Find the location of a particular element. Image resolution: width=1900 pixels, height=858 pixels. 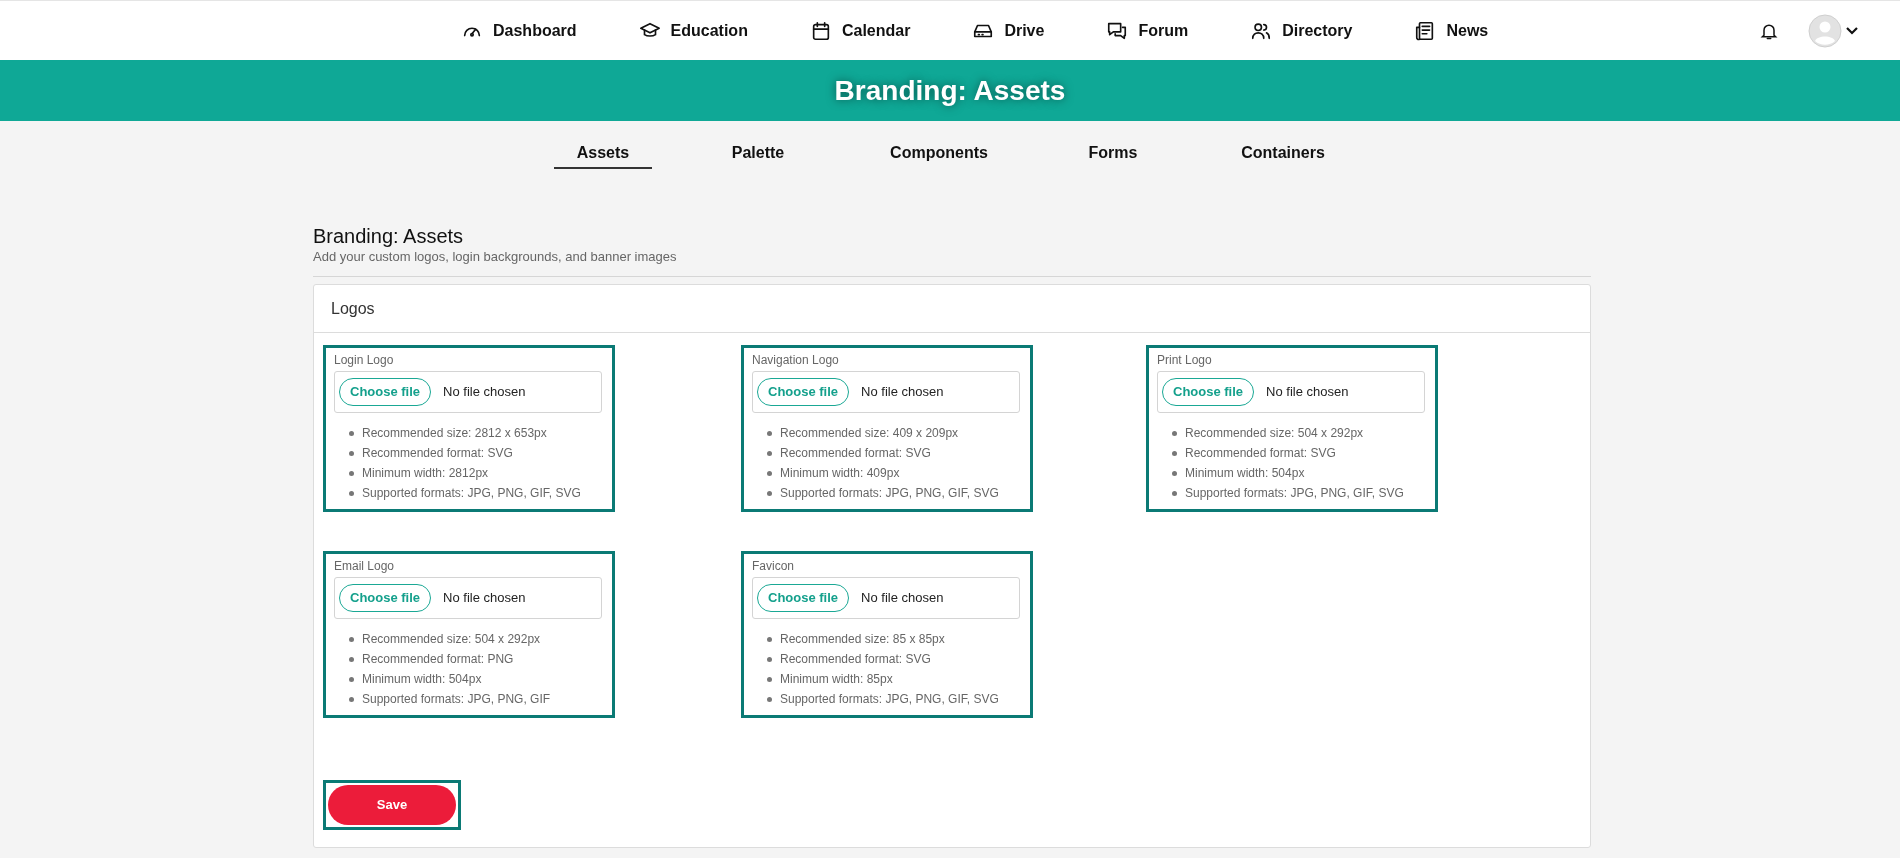

requirement-text: Minimum width: 2812px is located at coordinates (426, 473).